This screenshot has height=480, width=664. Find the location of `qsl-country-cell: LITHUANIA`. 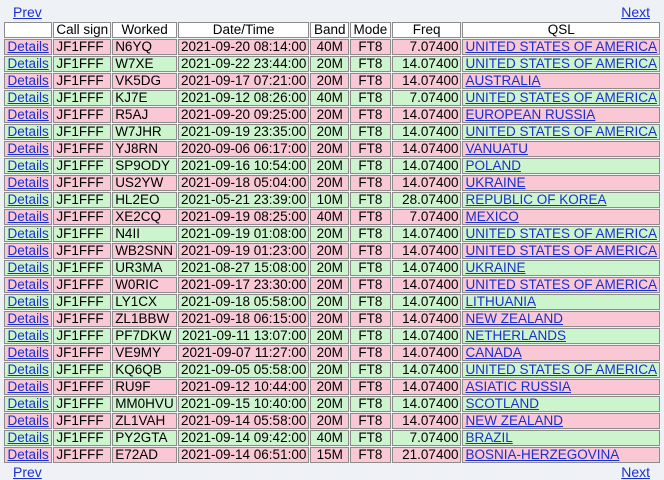

qsl-country-cell: LITHUANIA is located at coordinates (561, 302).